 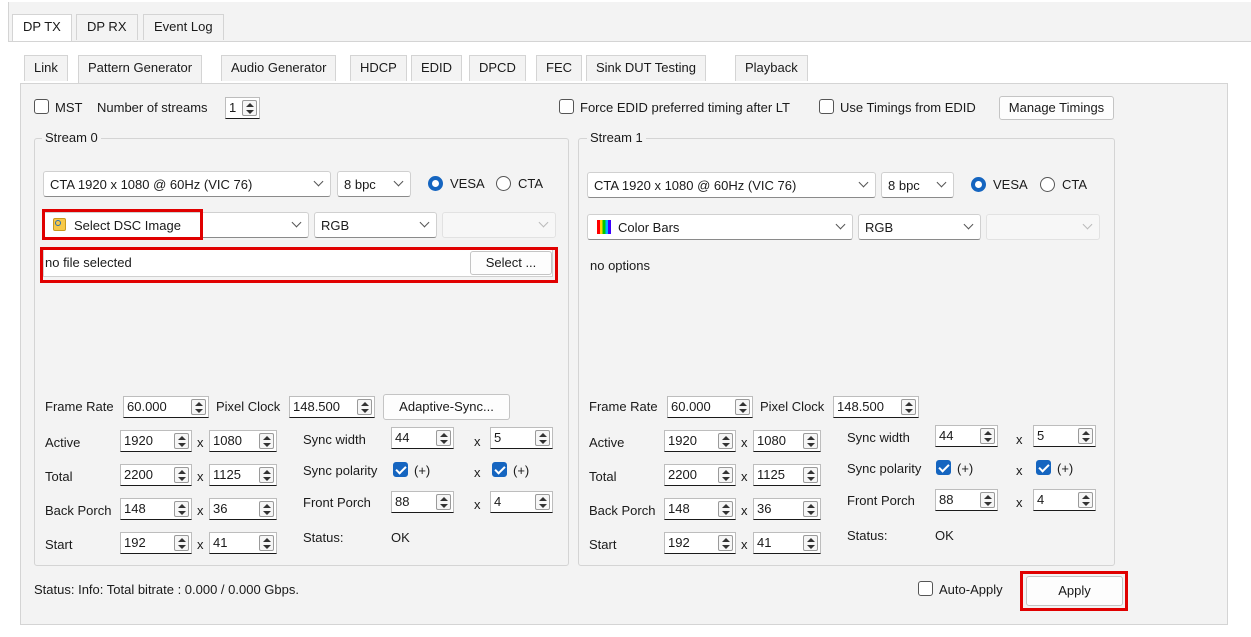 What do you see at coordinates (279, 68) in the screenshot?
I see `tab-audio-generator: Audio Generator` at bounding box center [279, 68].